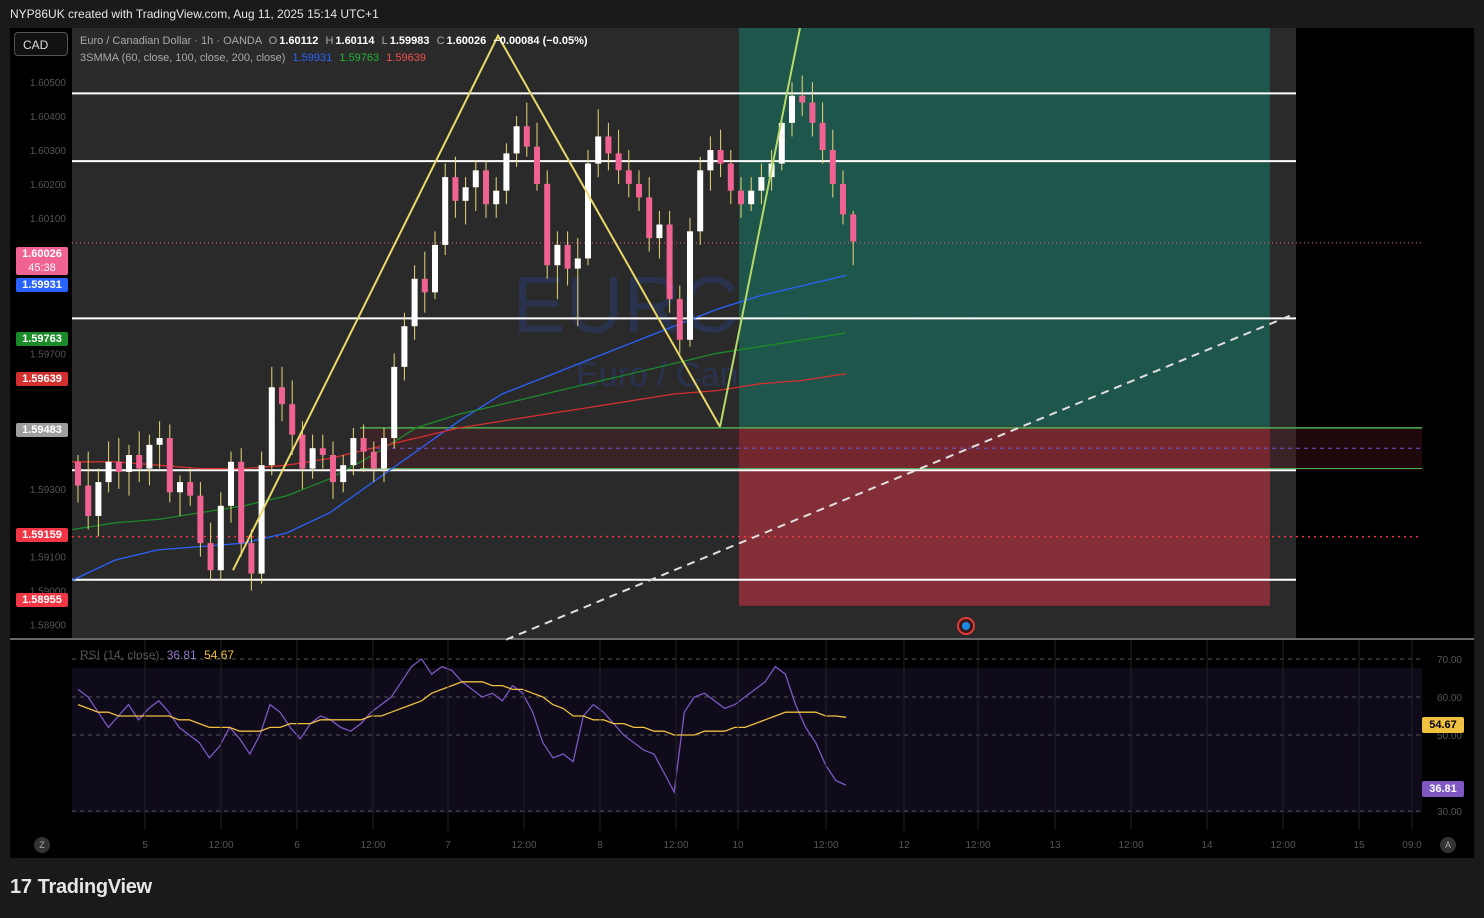 This screenshot has height=918, width=1484. I want to click on x-tick-label: 5, so click(145, 845).